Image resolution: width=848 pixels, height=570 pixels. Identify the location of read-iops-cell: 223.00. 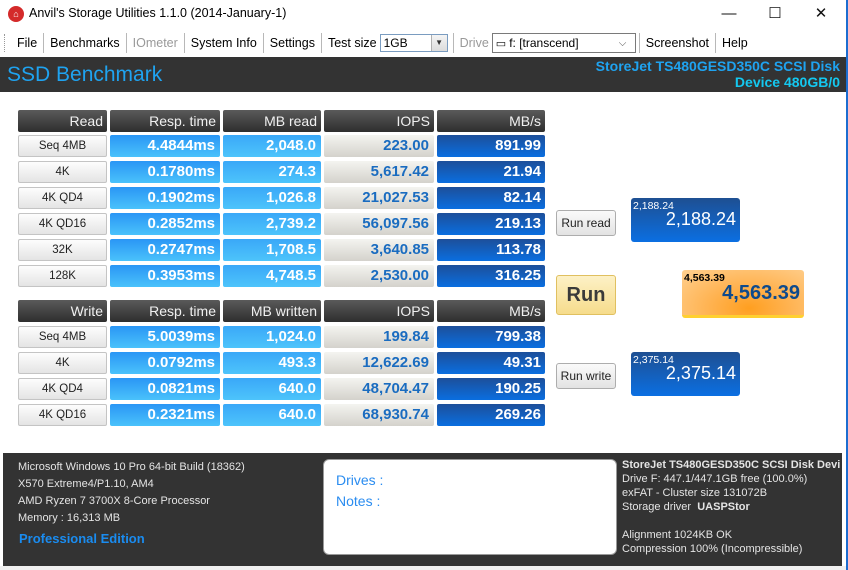
(379, 146).